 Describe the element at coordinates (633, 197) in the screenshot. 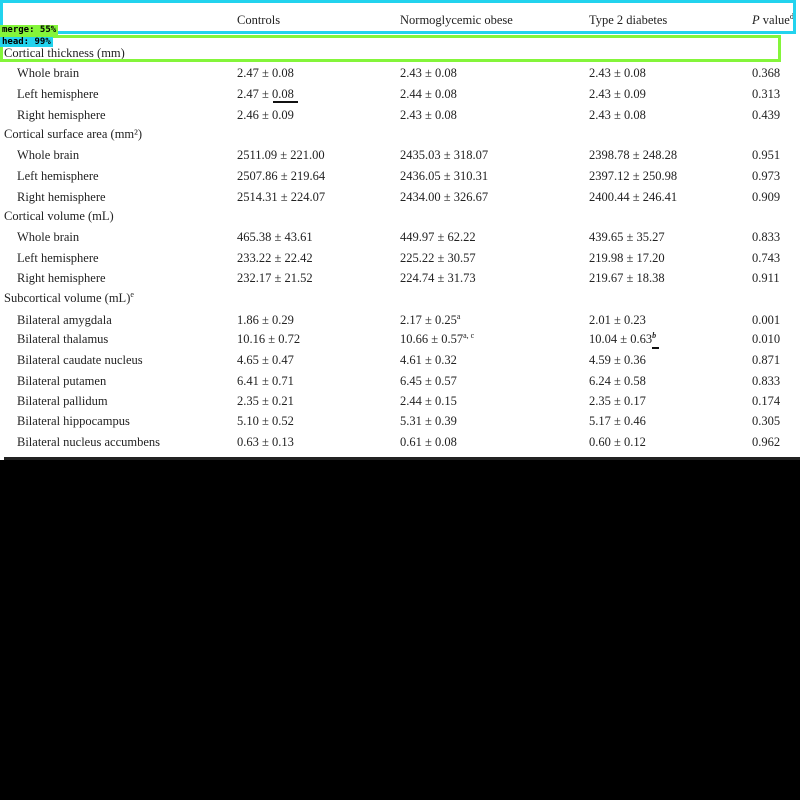

I see `cell-diabetes: 2400.44 ± 246.41` at that location.